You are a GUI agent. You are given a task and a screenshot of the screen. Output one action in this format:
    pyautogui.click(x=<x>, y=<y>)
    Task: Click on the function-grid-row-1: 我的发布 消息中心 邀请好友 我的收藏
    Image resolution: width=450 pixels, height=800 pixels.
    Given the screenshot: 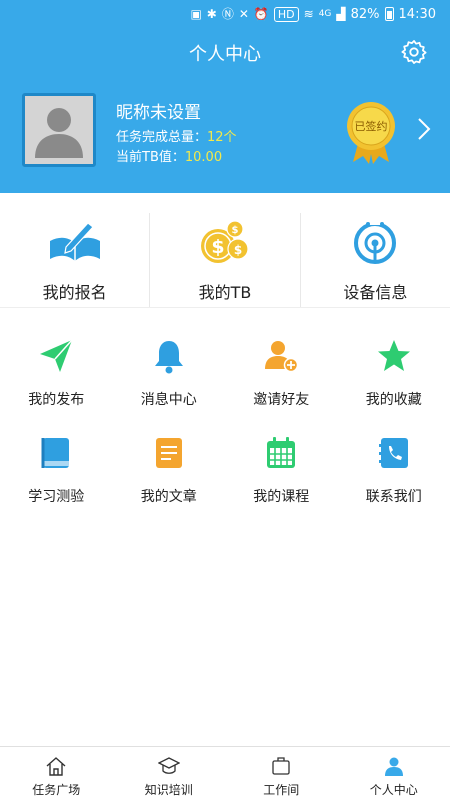 What is the action you would take?
    pyautogui.click(x=225, y=373)
    